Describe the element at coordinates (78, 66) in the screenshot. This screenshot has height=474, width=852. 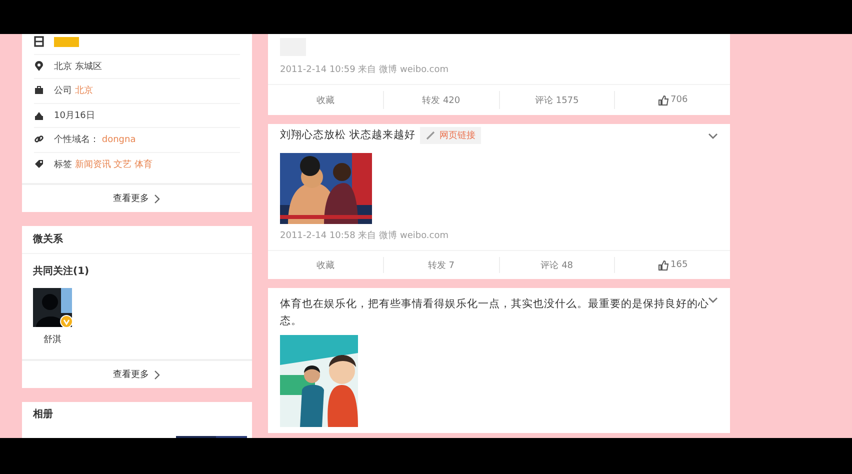
I see `info-text: 北京 东城区` at that location.